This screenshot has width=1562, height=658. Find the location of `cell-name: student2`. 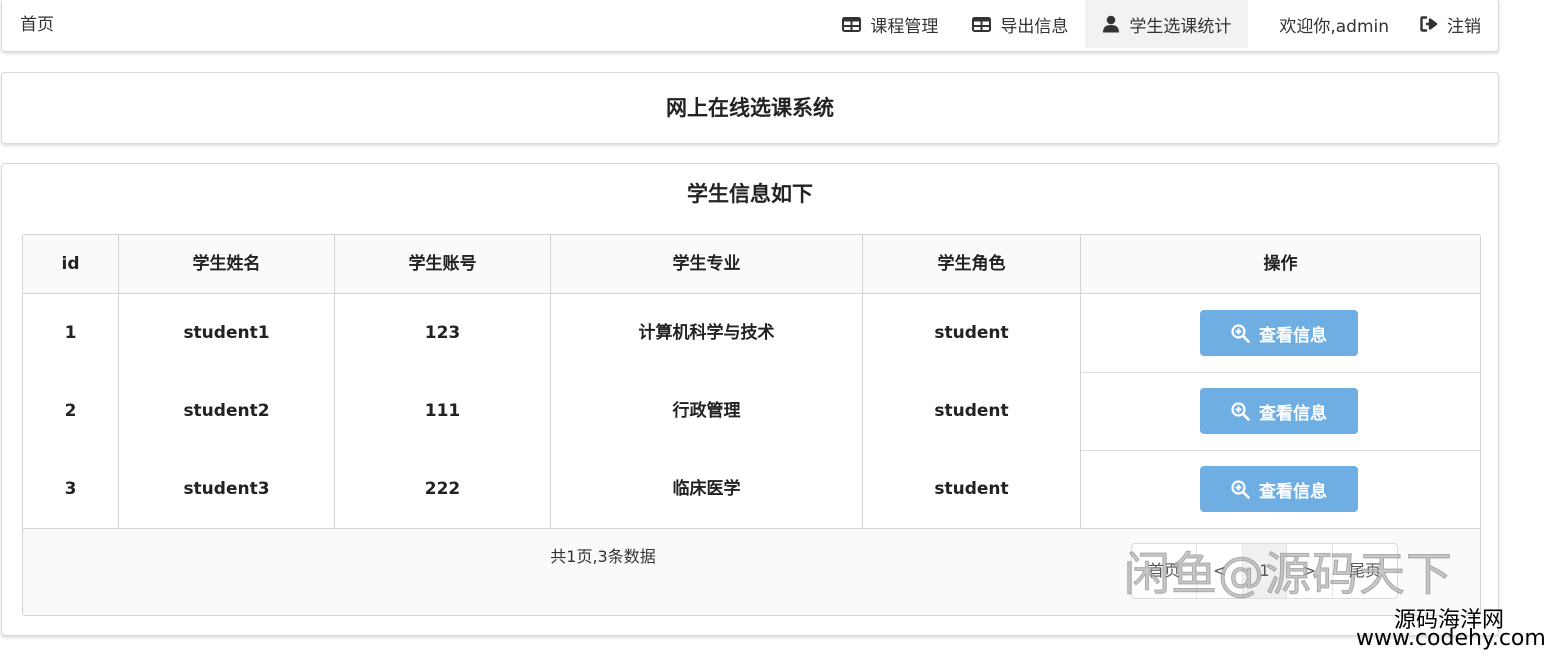

cell-name: student2 is located at coordinates (226, 411).